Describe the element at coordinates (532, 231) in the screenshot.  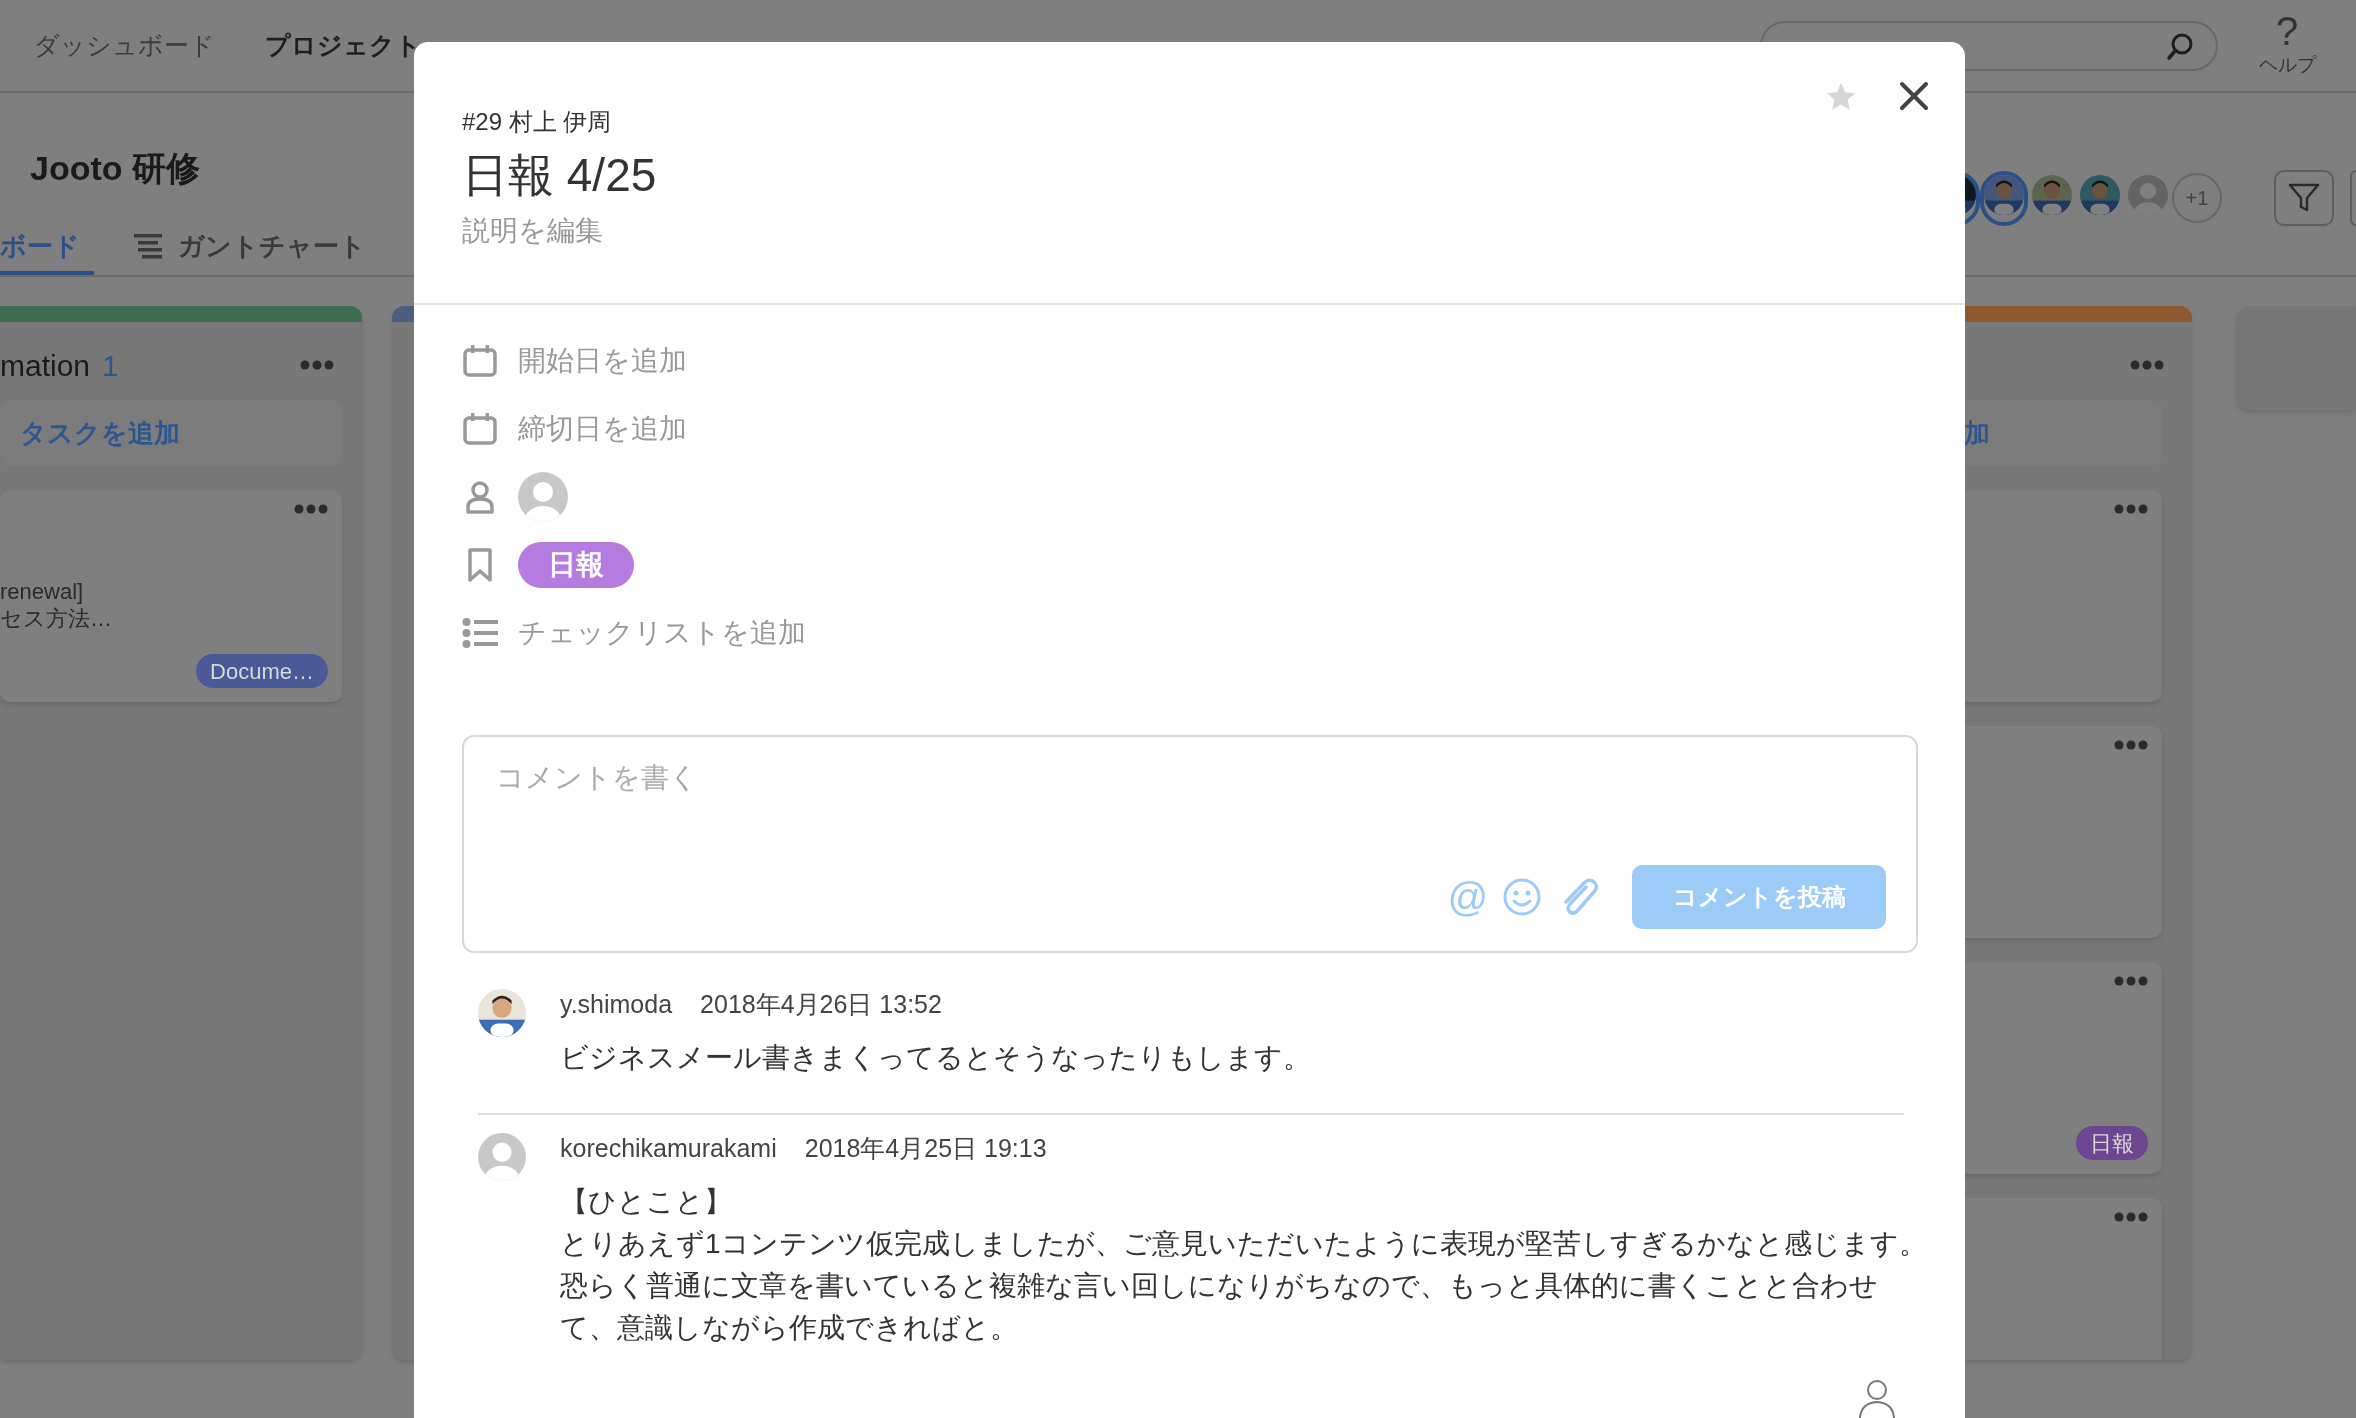
I see `description-link: 説明を編集` at that location.